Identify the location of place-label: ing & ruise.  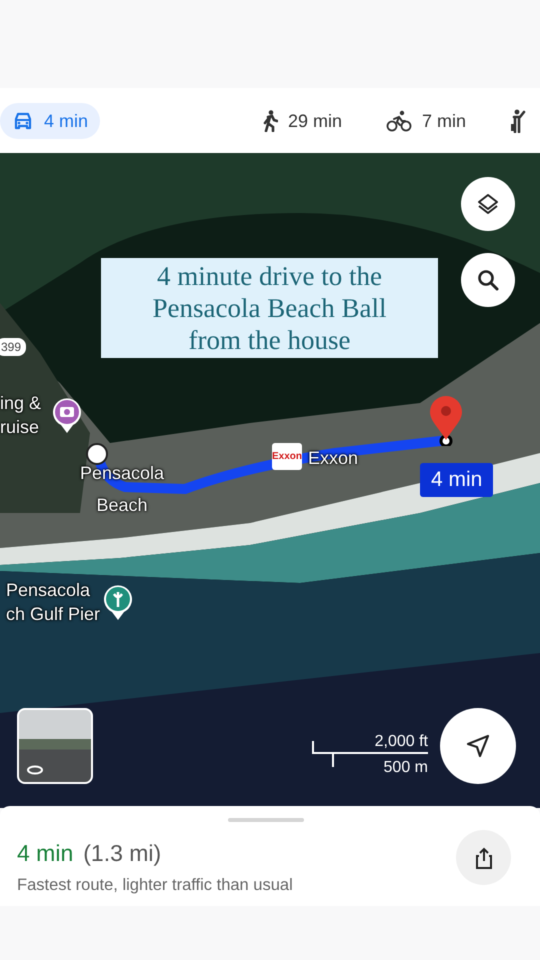
(21, 415).